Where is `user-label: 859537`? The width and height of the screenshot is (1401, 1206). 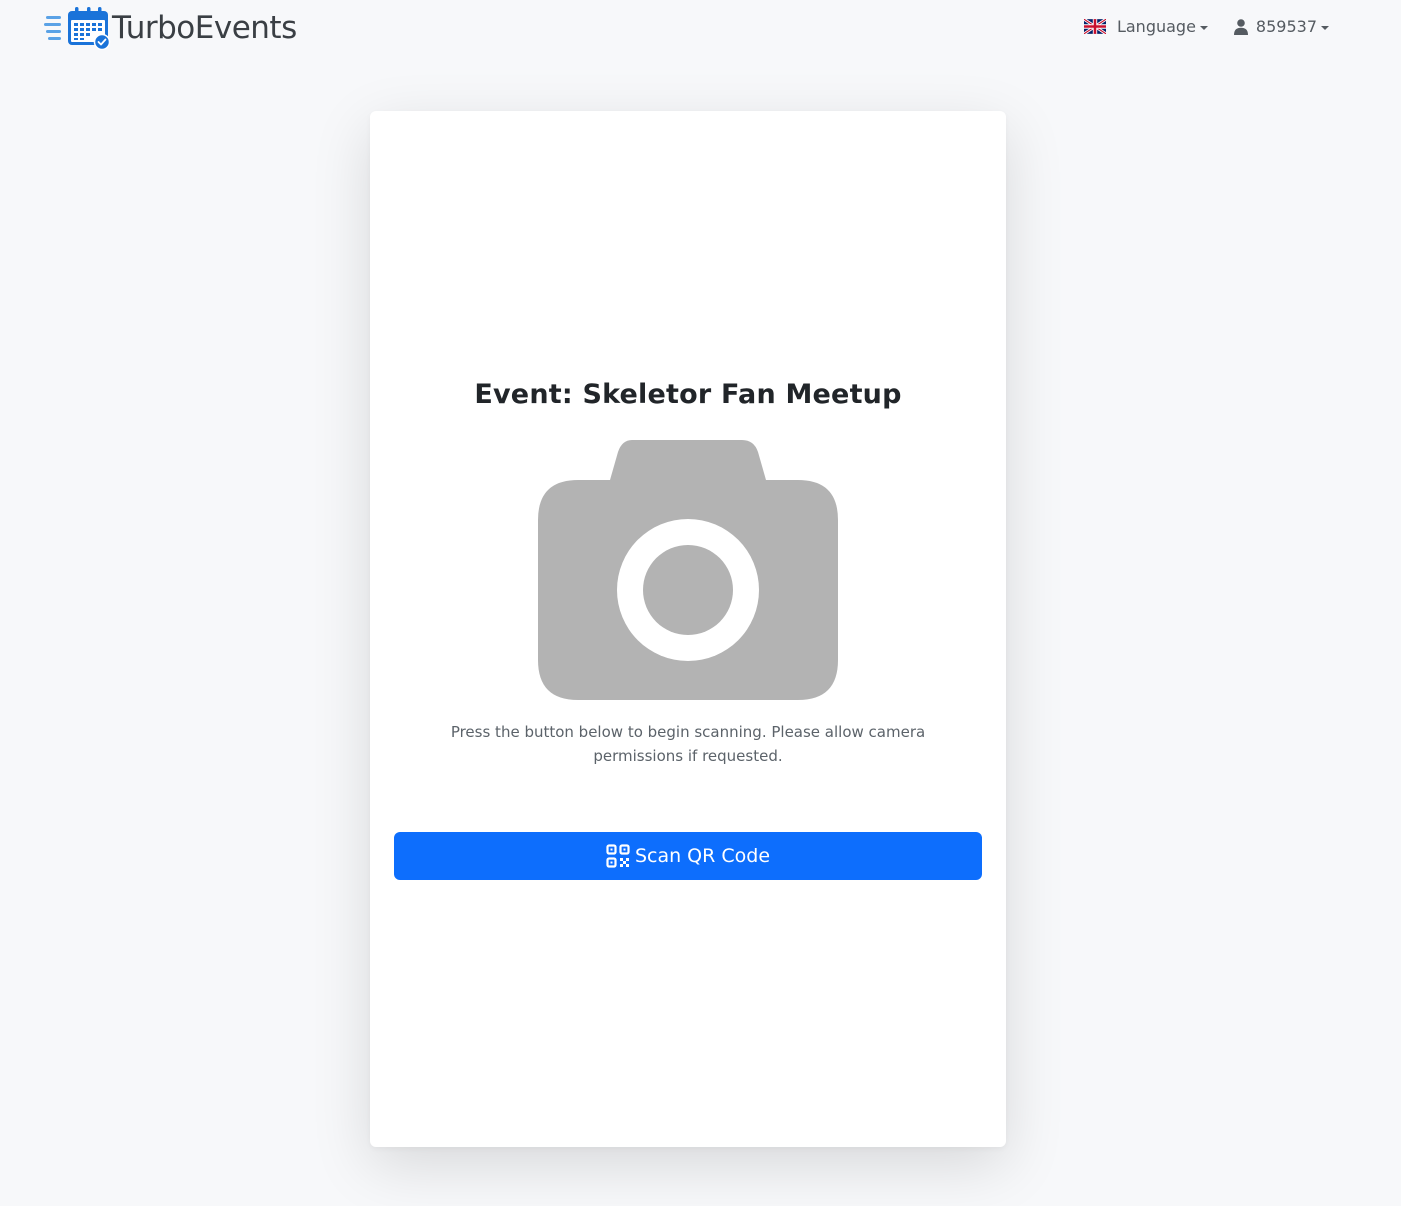
user-label: 859537 is located at coordinates (1286, 26).